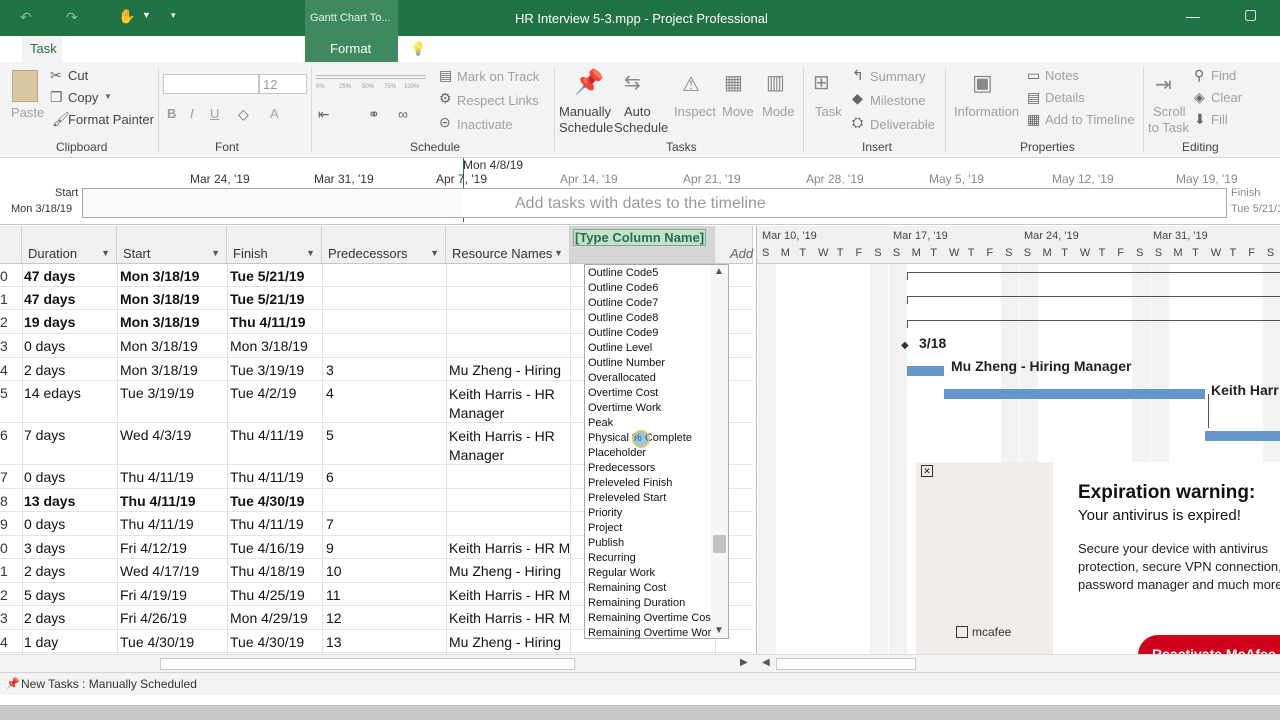 The height and width of the screenshot is (720, 1280). What do you see at coordinates (586, 127) in the screenshot?
I see `manually-schedule-label-2: Schedule` at bounding box center [586, 127].